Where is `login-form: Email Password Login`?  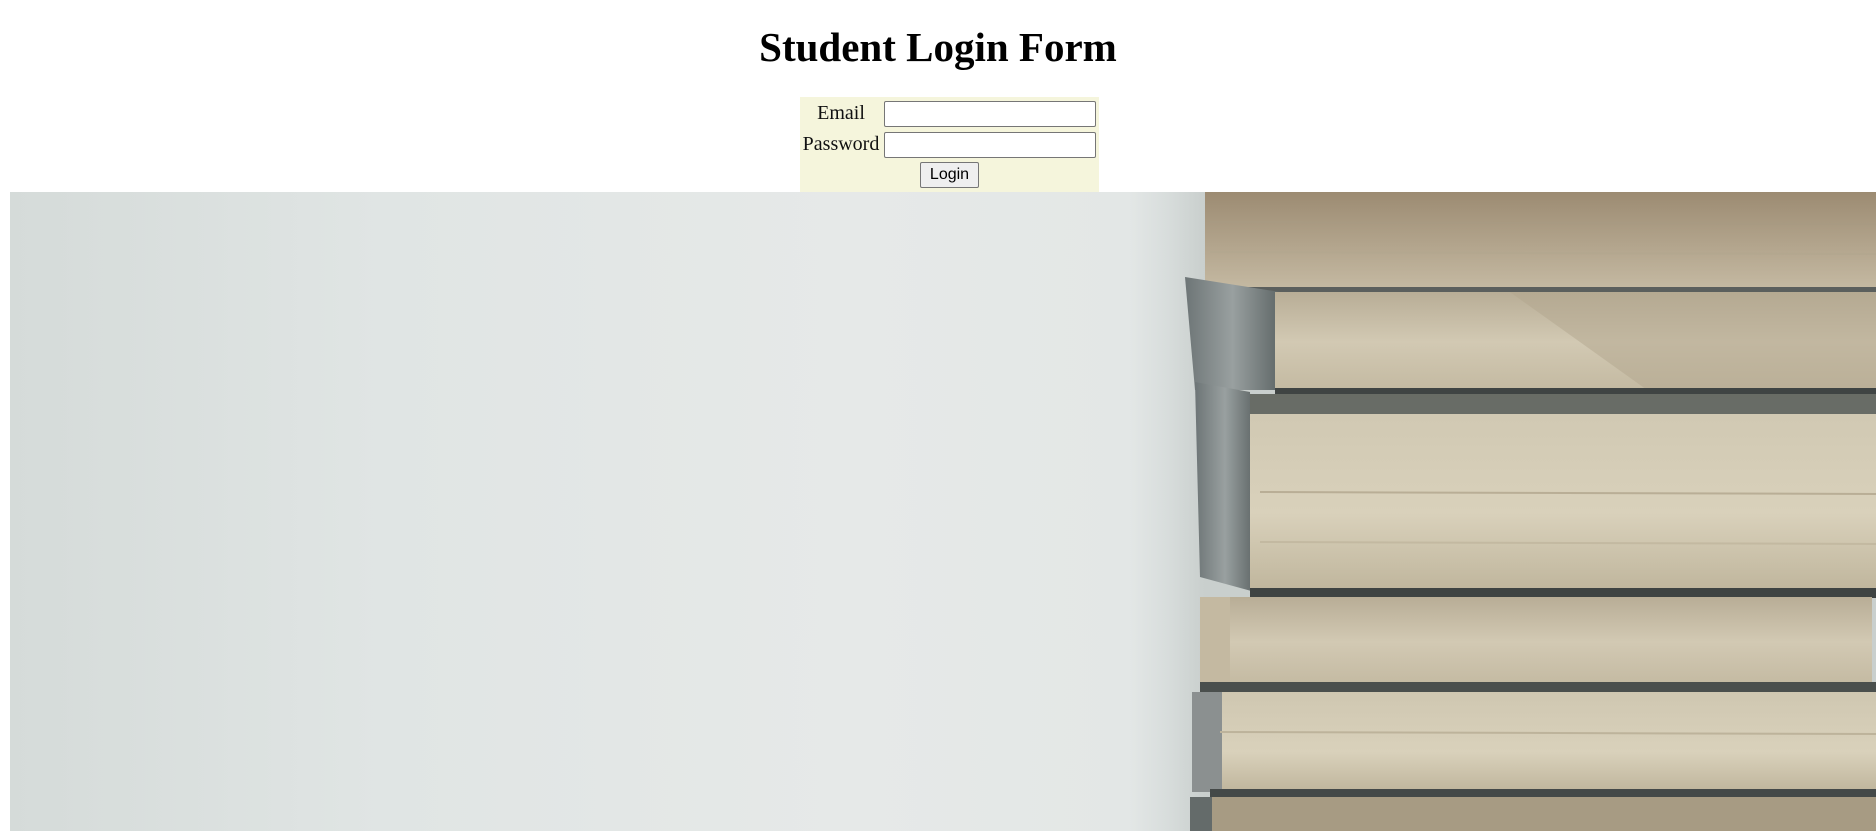 login-form: Email Password Login is located at coordinates (949, 144).